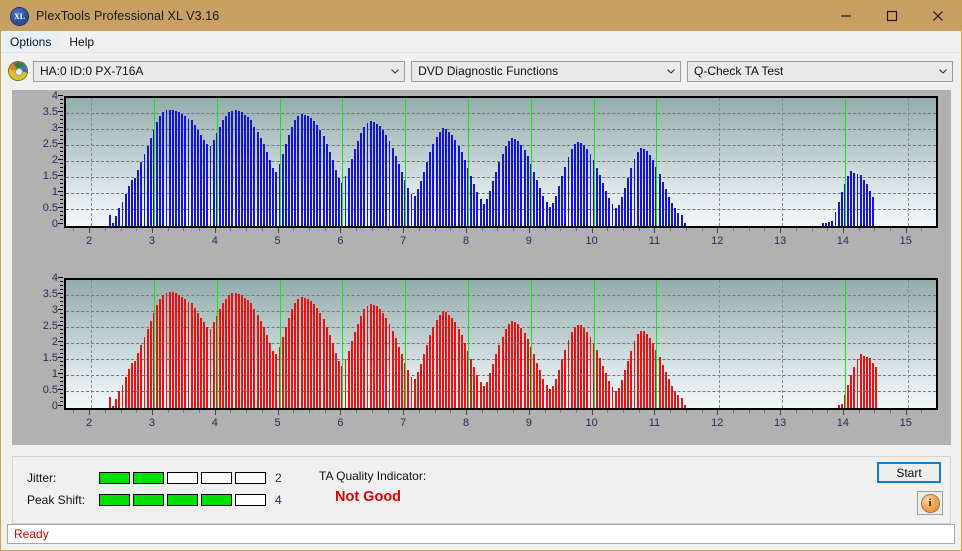 This screenshot has height=551, width=962. Describe the element at coordinates (54, 406) in the screenshot. I see `y-axis-label: 0` at that location.